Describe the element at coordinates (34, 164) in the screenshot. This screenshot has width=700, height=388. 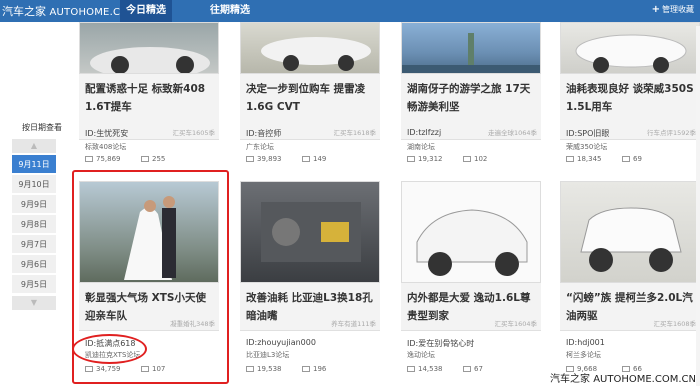
I see `date-item: 9月11日` at that location.